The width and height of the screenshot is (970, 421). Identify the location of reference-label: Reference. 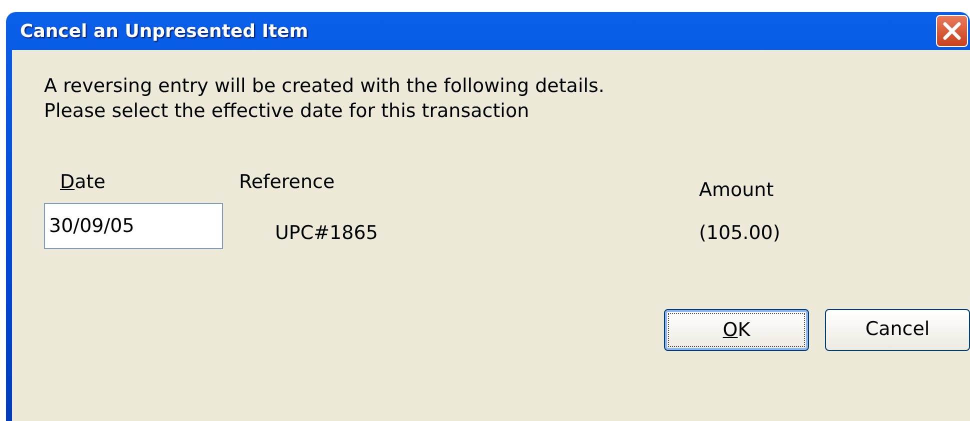
(287, 182).